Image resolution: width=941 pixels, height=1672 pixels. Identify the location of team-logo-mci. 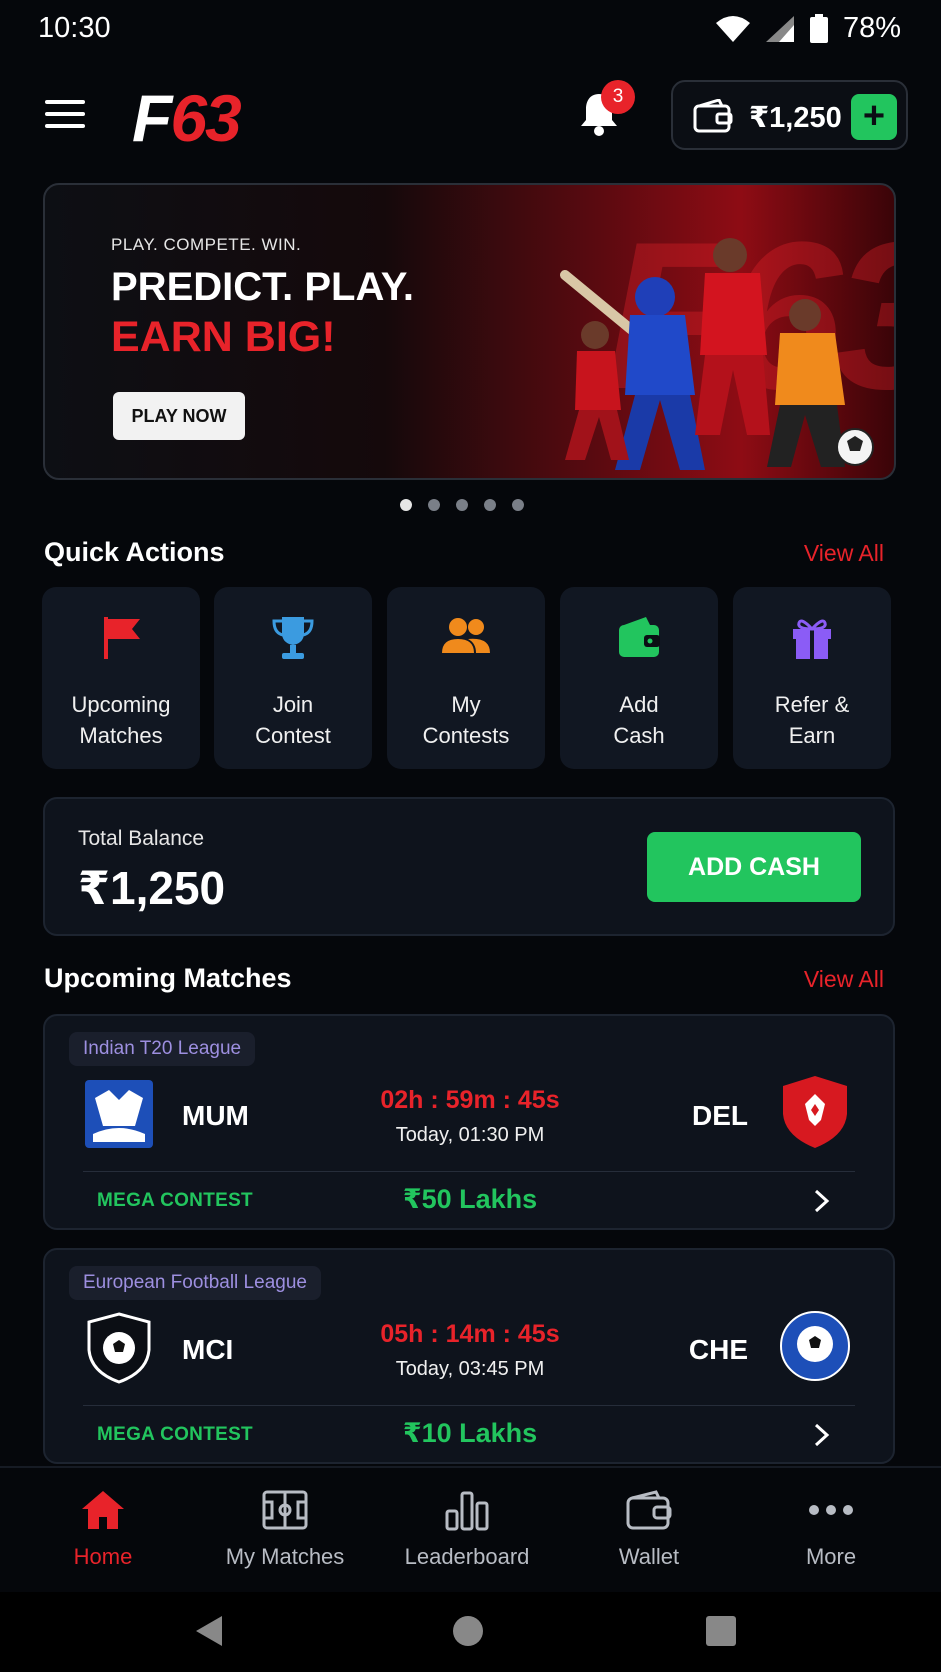
(119, 1348).